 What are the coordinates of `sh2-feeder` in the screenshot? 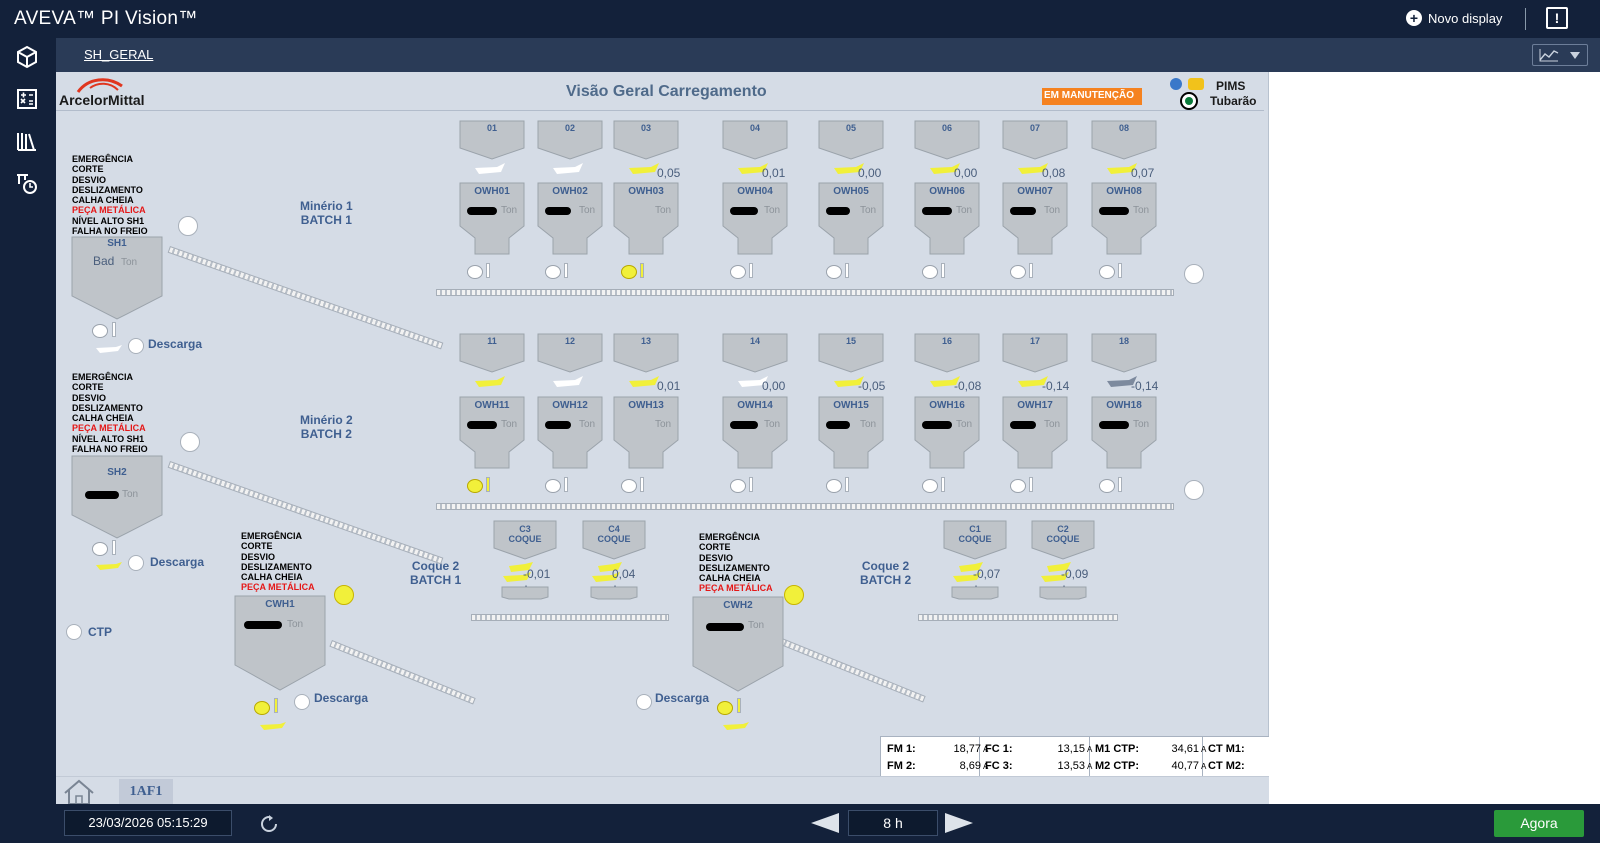 It's located at (100, 549).